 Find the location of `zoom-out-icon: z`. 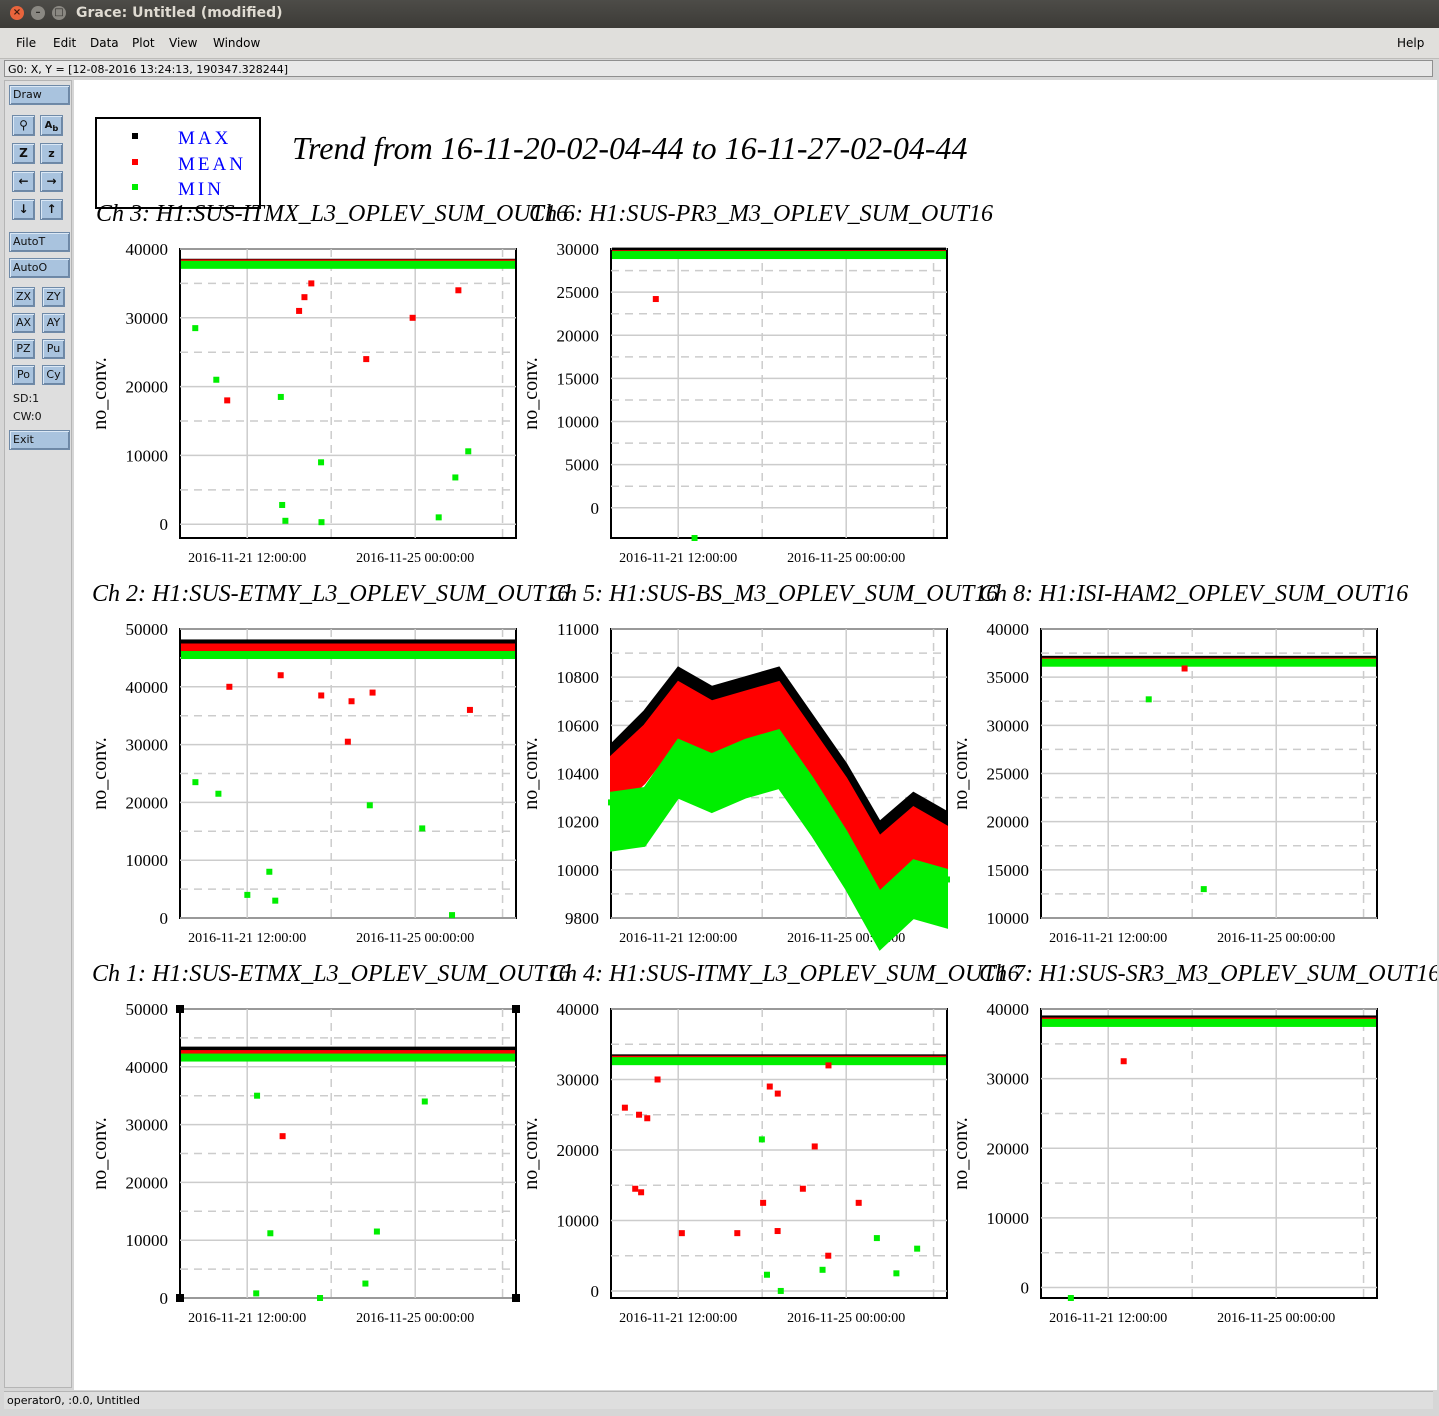

zoom-out-icon: z is located at coordinates (51, 153).